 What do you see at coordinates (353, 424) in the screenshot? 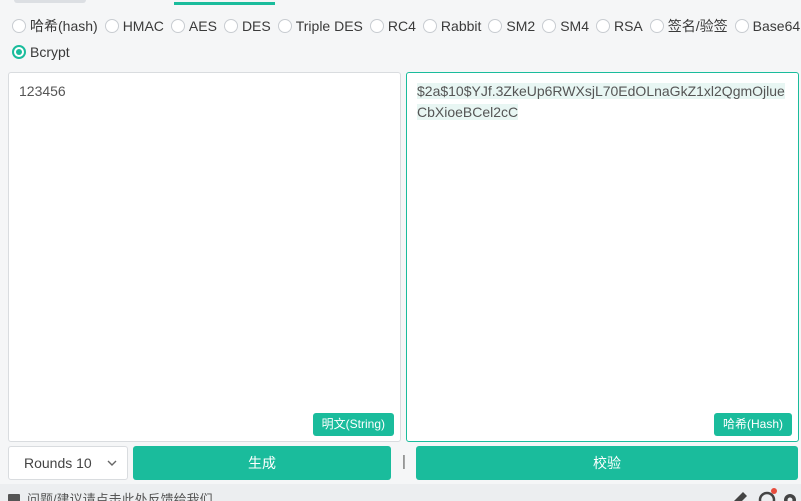
I see `plaintext-tag: 明文(String)` at bounding box center [353, 424].